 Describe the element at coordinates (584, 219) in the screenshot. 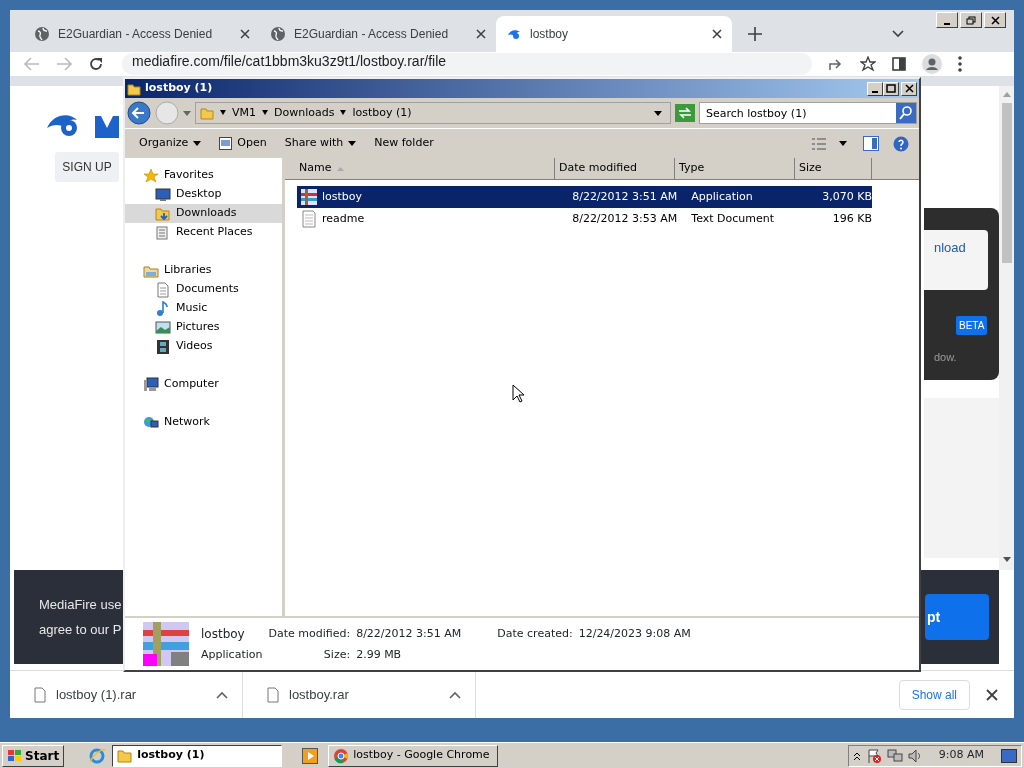

I see `file-row: readme 8/22/2012 3:53 AM Text Document 196 KB` at that location.